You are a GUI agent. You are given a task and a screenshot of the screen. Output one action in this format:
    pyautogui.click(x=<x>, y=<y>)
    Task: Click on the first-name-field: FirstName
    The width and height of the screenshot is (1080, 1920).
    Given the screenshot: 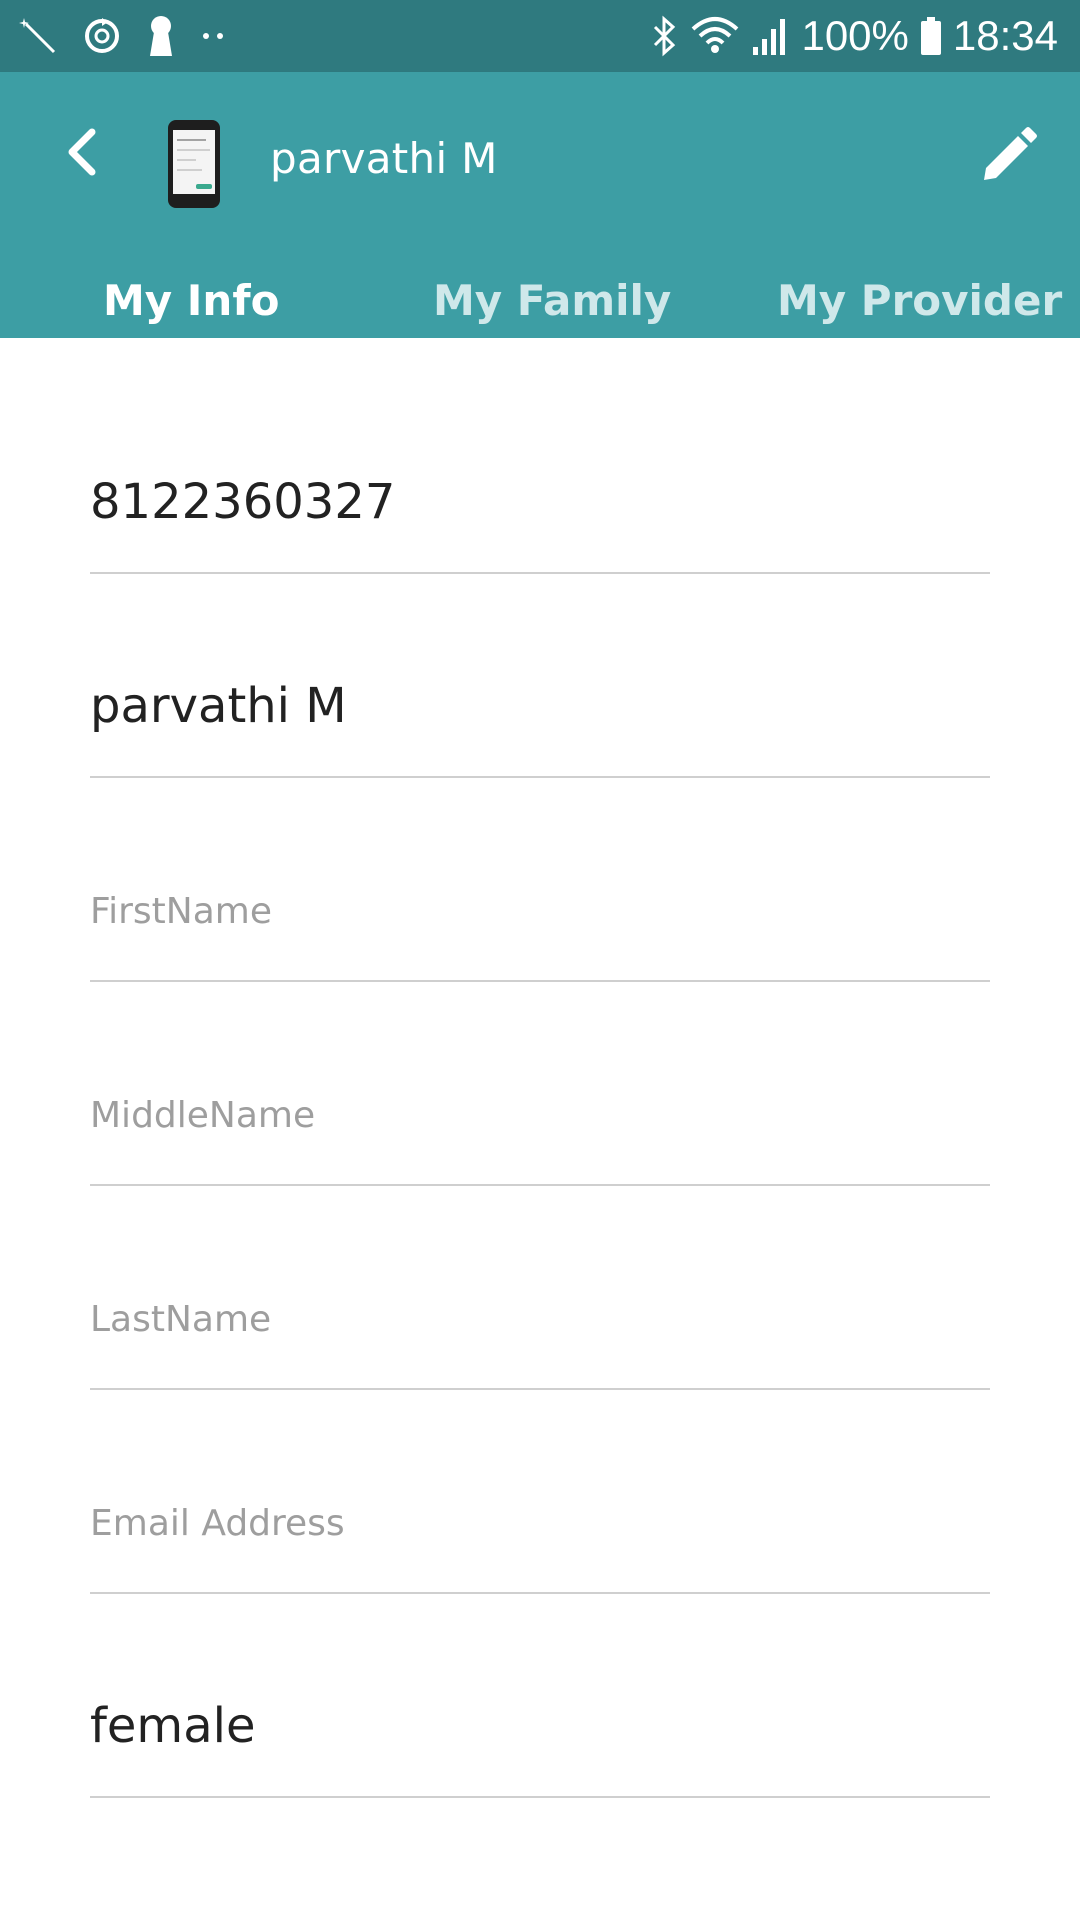 What is the action you would take?
    pyautogui.click(x=540, y=931)
    